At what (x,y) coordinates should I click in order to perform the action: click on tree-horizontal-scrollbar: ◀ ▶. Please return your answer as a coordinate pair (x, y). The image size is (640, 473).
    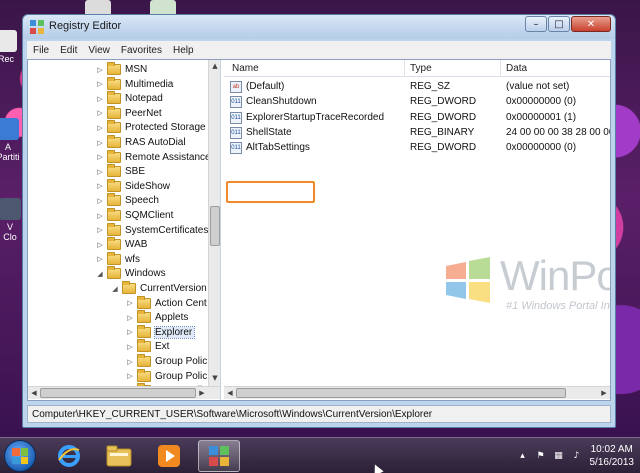
    Looking at the image, I should click on (124, 392).